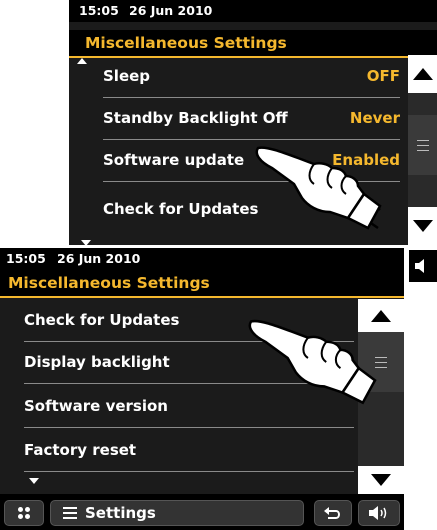  I want to click on home-grid-button, so click(24, 513).